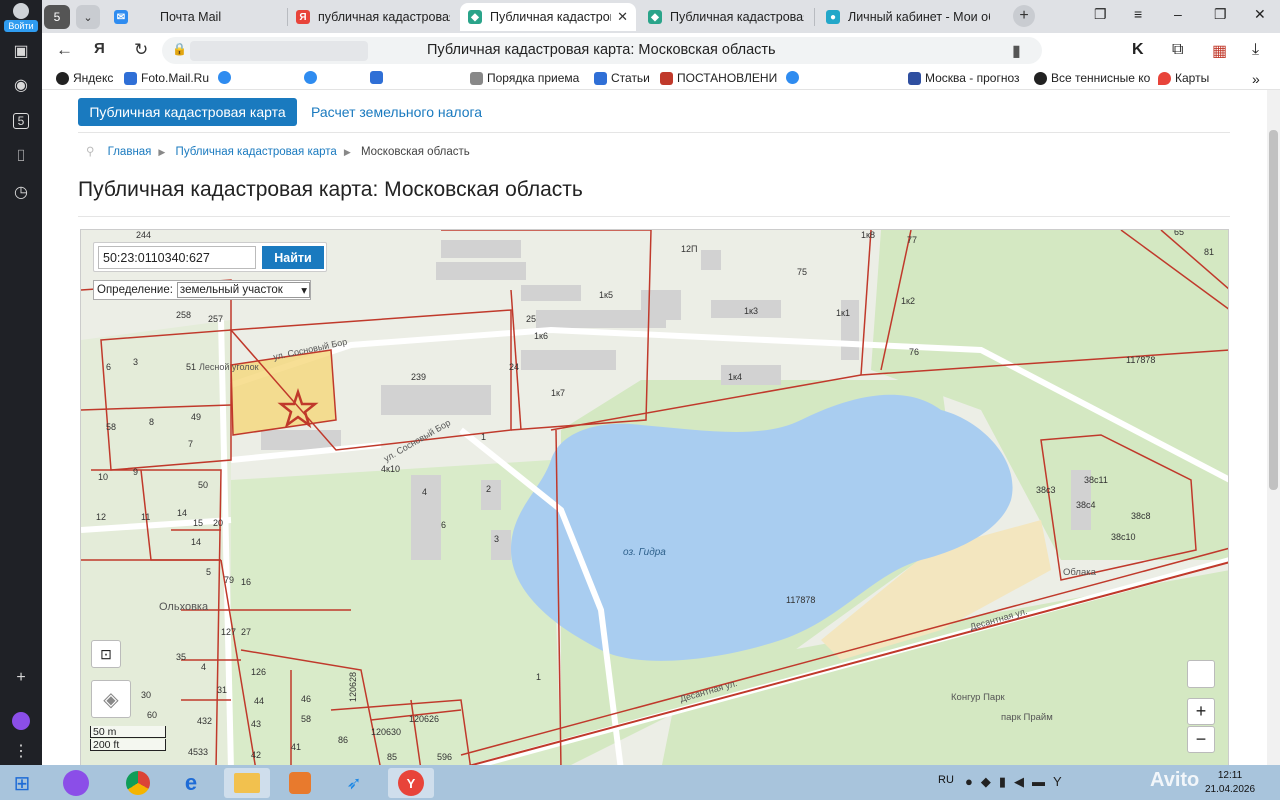  Describe the element at coordinates (1201, 711) in the screenshot. I see `zoom-in-button: +` at that location.